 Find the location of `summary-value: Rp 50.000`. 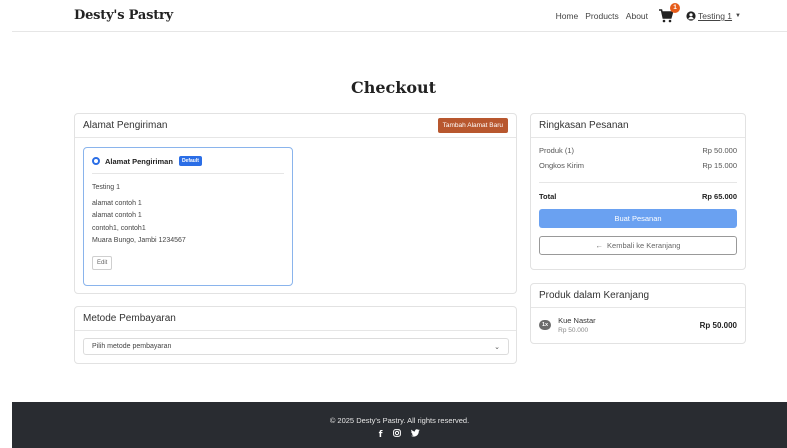

summary-value: Rp 50.000 is located at coordinates (719, 150).